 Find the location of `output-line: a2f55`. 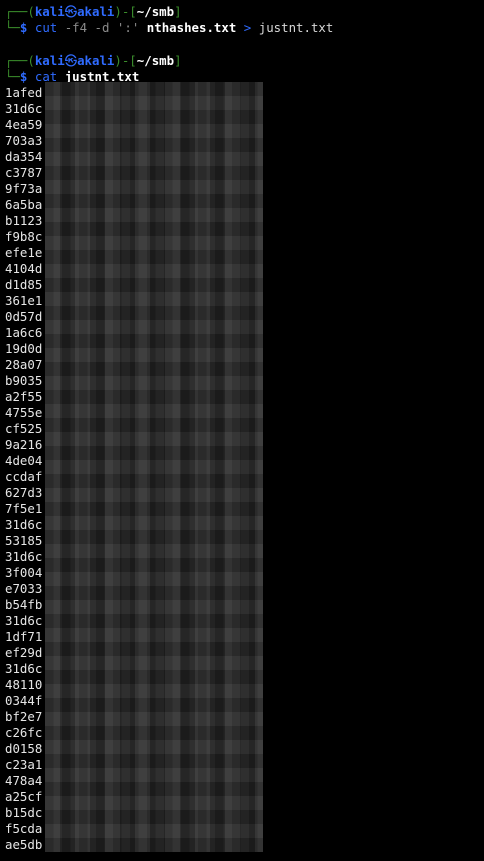

output-line: a2f55 is located at coordinates (24, 396).